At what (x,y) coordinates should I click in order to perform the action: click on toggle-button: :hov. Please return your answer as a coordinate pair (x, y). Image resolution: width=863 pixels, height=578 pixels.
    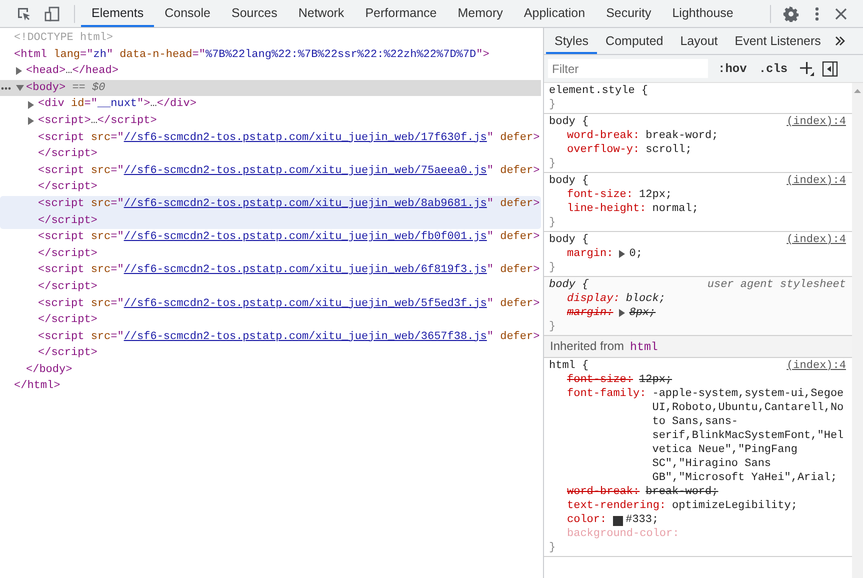
    Looking at the image, I should click on (732, 69).